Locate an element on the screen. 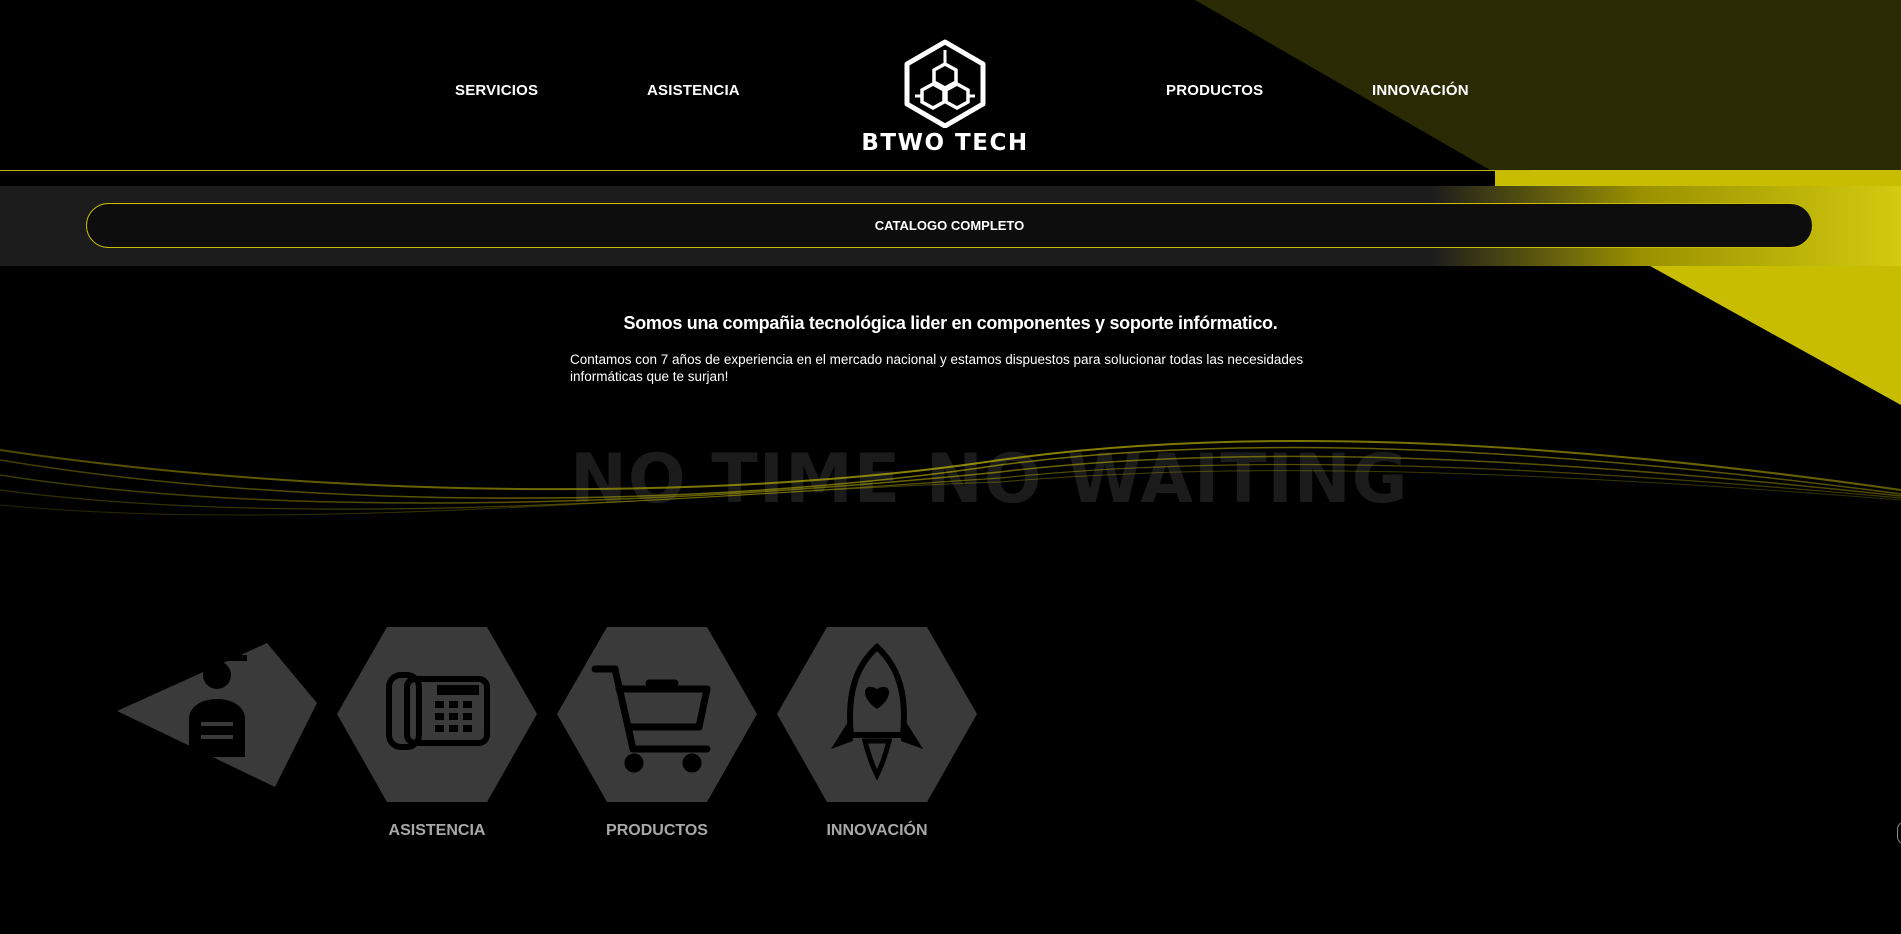  nav-divider is located at coordinates (765, 170).